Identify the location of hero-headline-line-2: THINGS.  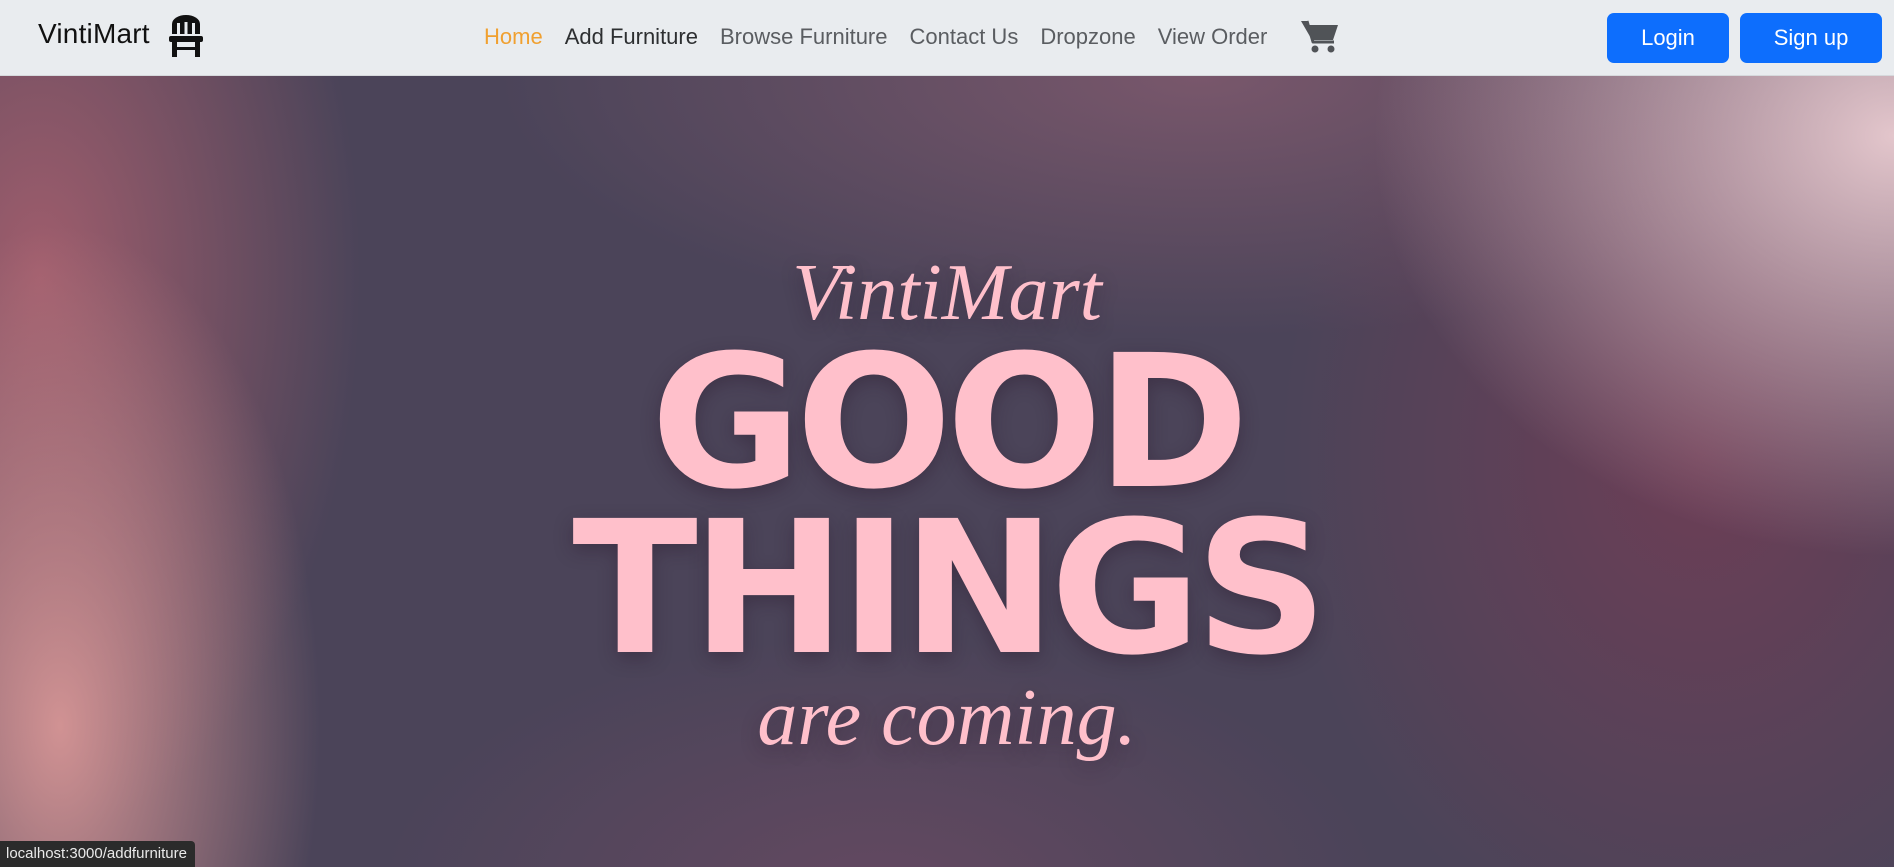
(950, 589).